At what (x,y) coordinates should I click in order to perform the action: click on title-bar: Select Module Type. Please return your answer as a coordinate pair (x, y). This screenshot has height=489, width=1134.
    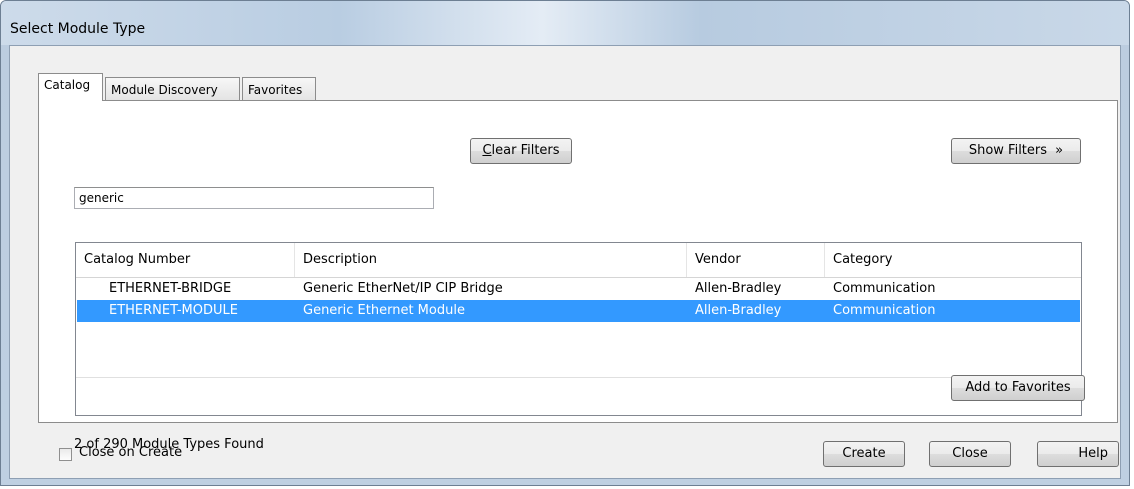
    Looking at the image, I should click on (565, 23).